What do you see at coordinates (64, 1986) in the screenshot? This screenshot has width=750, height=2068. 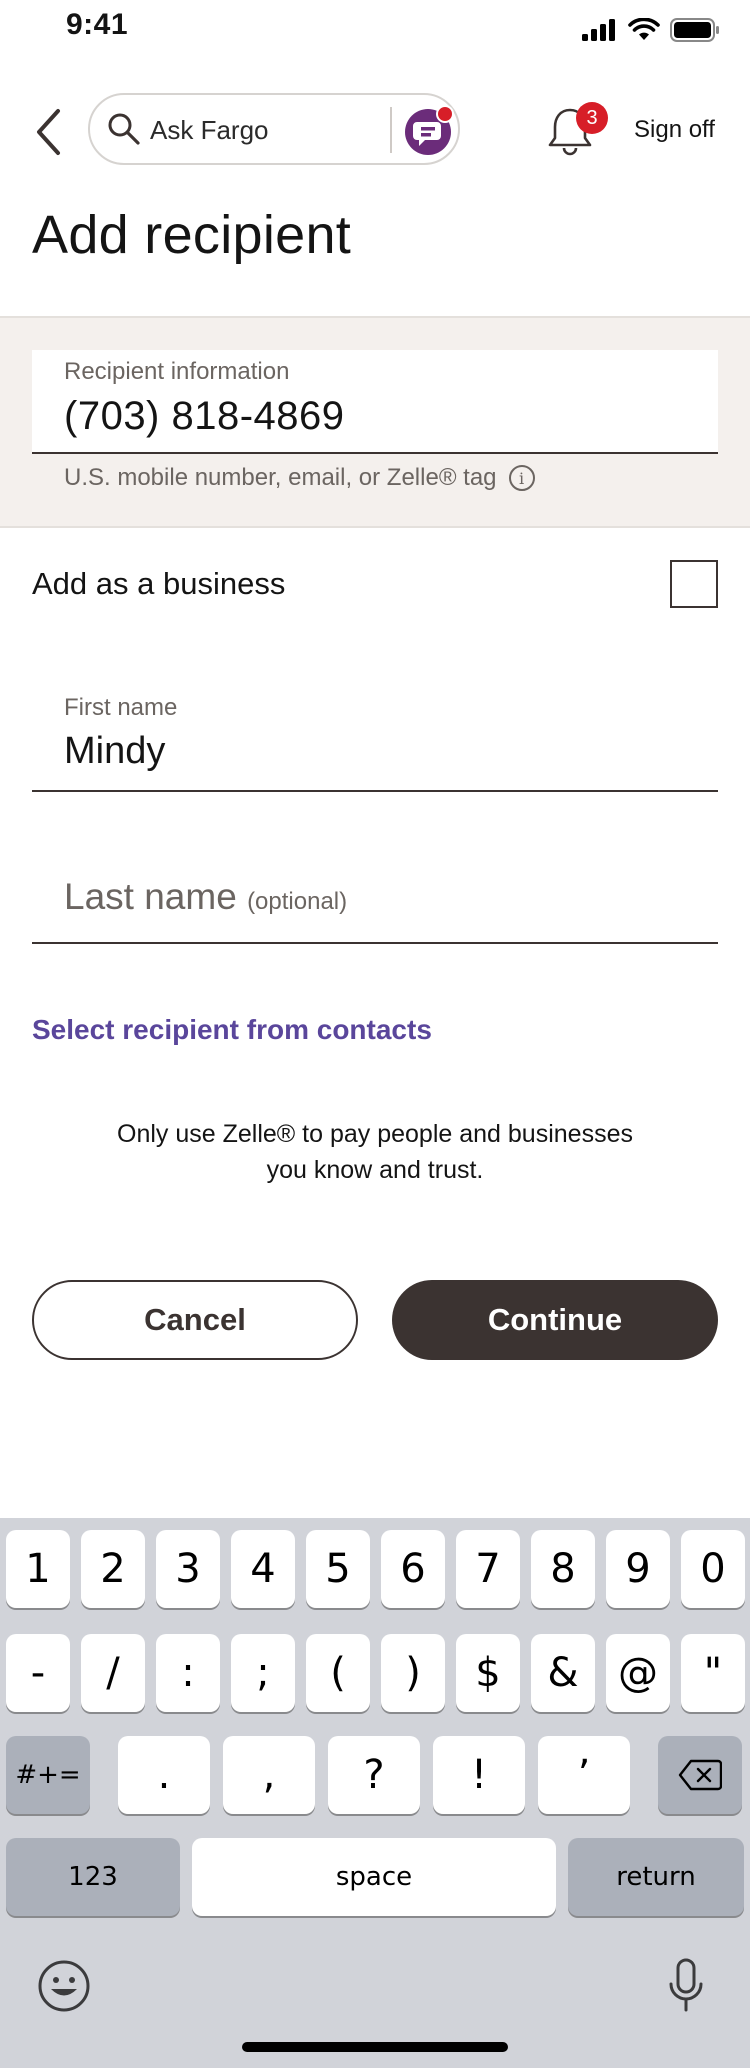 I see `emoji-icon` at bounding box center [64, 1986].